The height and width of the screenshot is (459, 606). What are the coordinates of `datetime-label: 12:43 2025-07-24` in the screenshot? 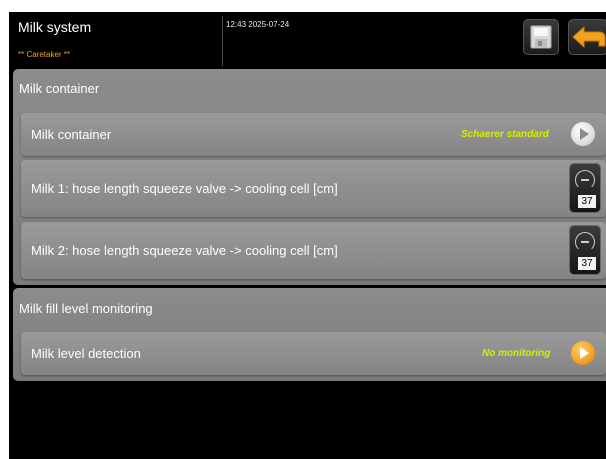 It's located at (258, 24).